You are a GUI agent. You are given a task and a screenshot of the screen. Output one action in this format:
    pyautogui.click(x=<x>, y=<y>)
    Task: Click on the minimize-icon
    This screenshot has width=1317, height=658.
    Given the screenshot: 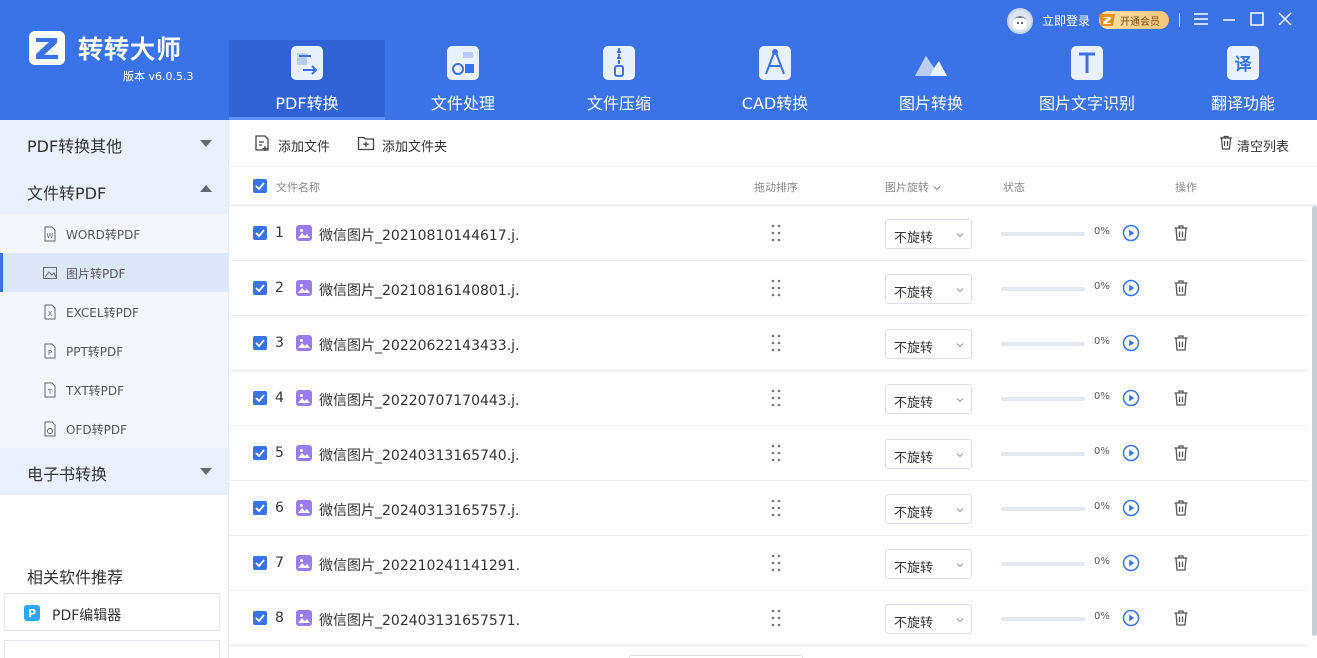 What is the action you would take?
    pyautogui.click(x=1229, y=19)
    